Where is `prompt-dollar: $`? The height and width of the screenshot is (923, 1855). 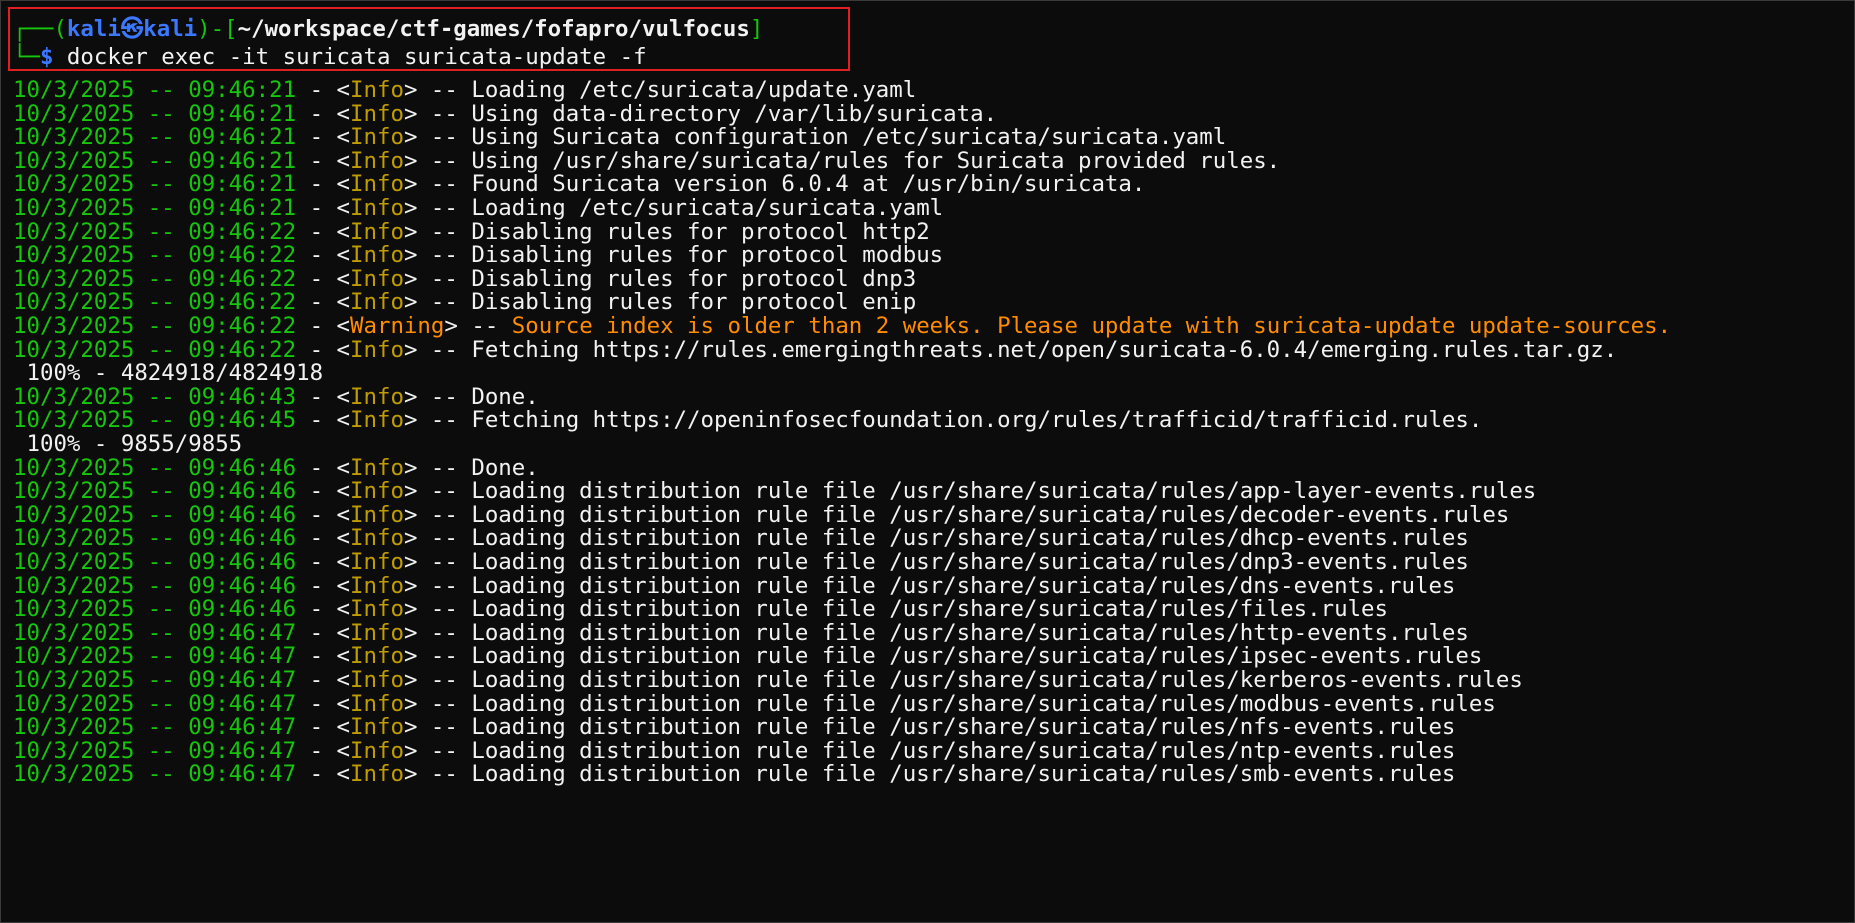
prompt-dollar: $ is located at coordinates (46, 57).